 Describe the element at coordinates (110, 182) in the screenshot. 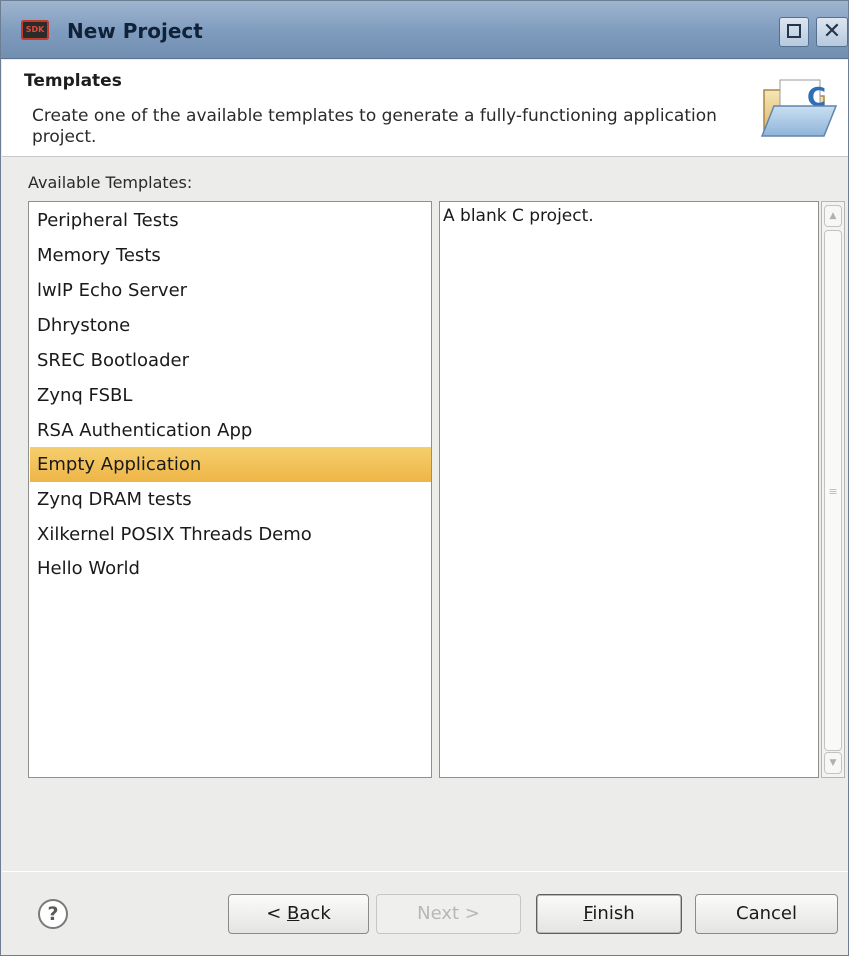

I see `available-templates-label: Available Templates:` at that location.